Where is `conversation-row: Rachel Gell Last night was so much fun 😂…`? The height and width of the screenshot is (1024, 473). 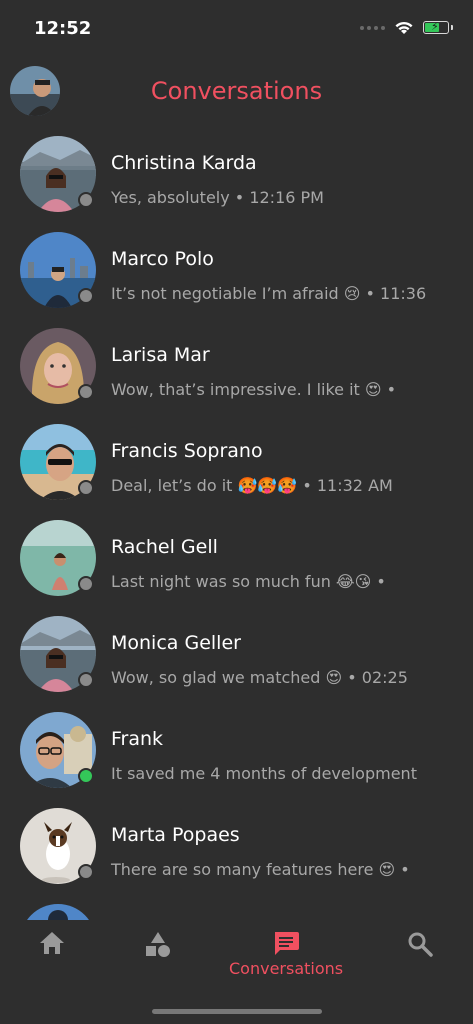 conversation-row: Rachel Gell Last night was so much fun 😂… is located at coordinates (236, 560).